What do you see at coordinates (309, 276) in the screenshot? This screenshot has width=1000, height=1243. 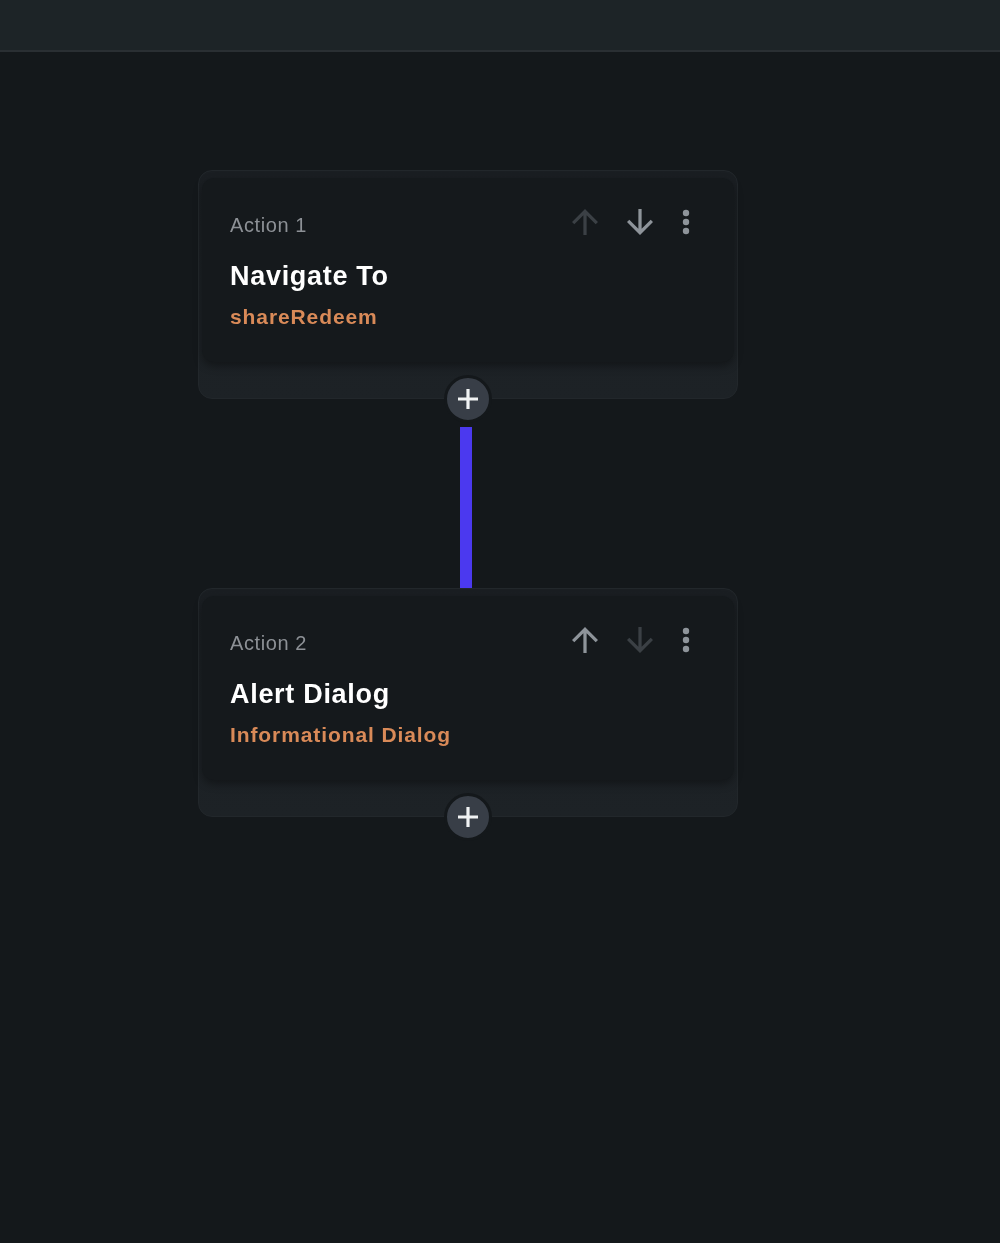 I see `action-title: Navigate To` at bounding box center [309, 276].